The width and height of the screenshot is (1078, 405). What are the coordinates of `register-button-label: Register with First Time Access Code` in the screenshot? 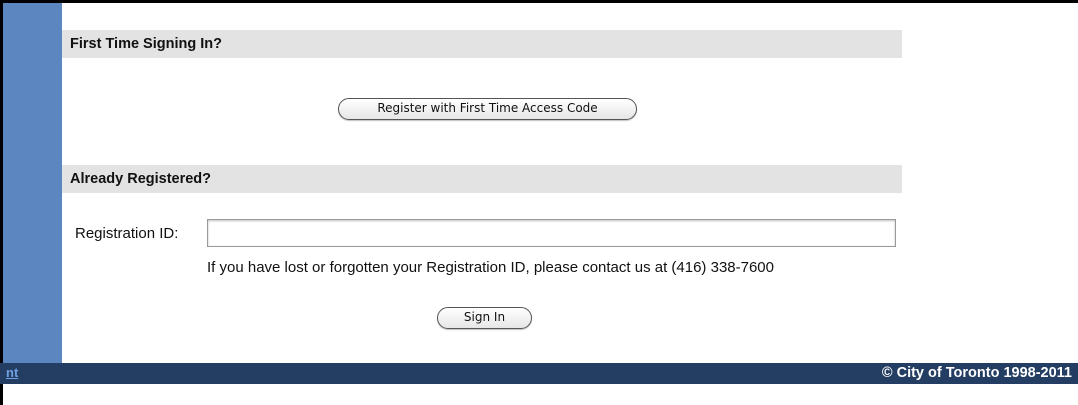 It's located at (487, 108).